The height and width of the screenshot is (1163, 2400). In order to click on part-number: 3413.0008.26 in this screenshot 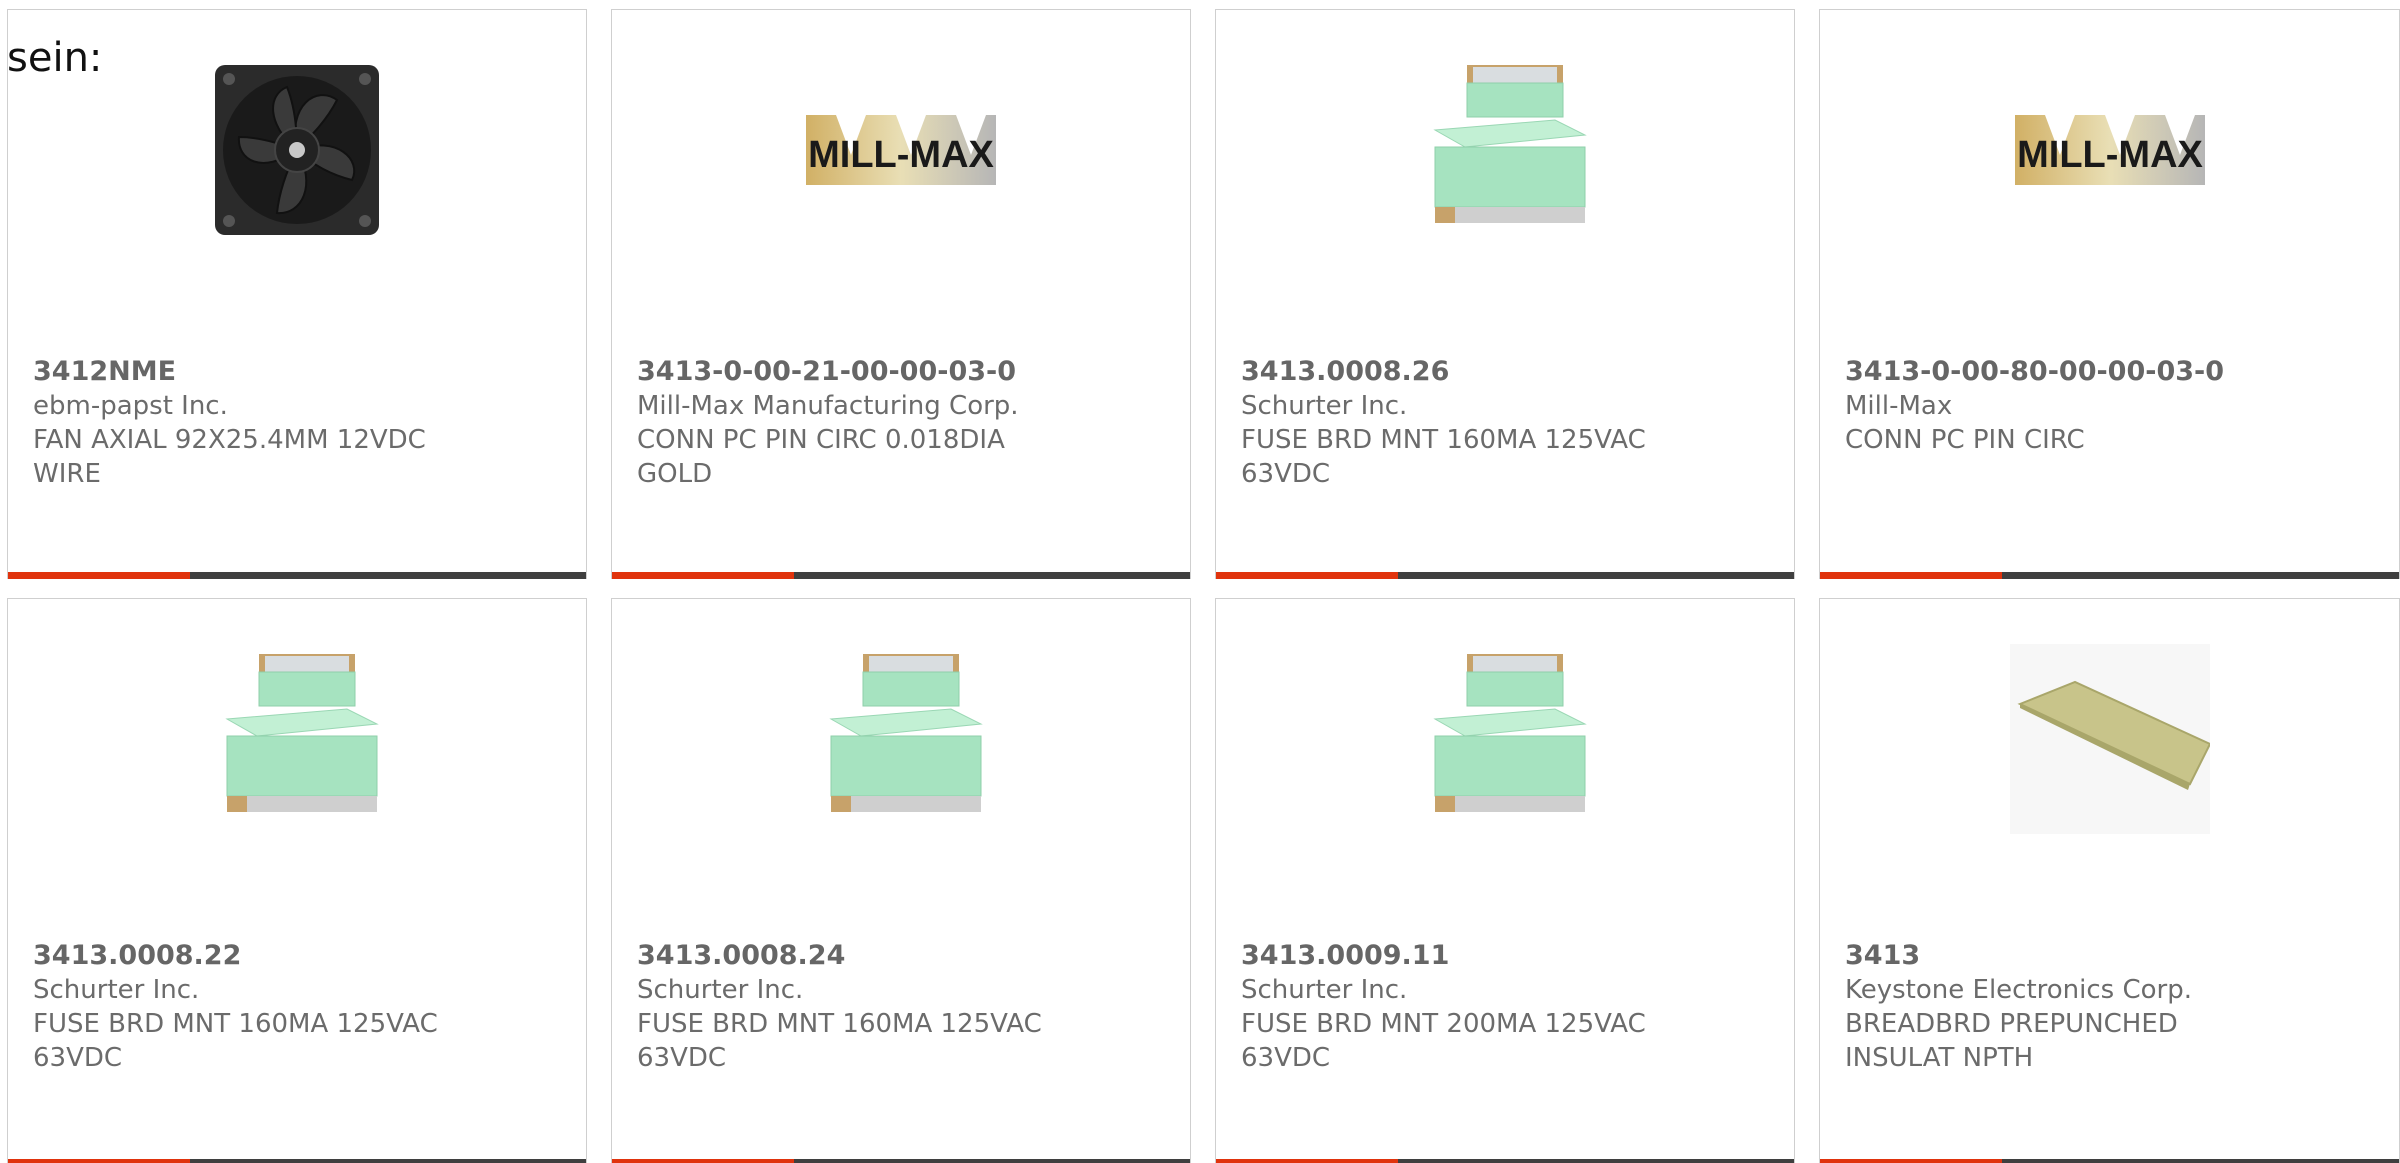, I will do `click(1507, 372)`.